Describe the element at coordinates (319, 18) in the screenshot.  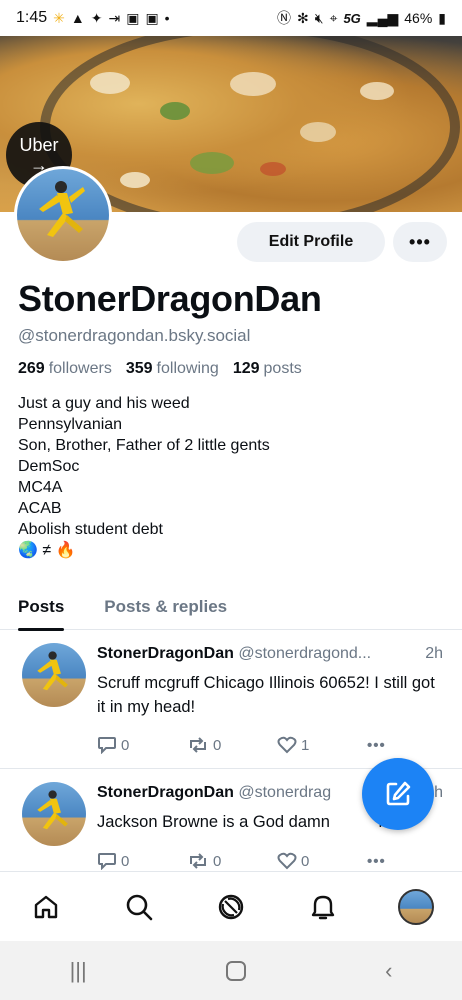
I see `mute-icon: 🔇︎` at that location.